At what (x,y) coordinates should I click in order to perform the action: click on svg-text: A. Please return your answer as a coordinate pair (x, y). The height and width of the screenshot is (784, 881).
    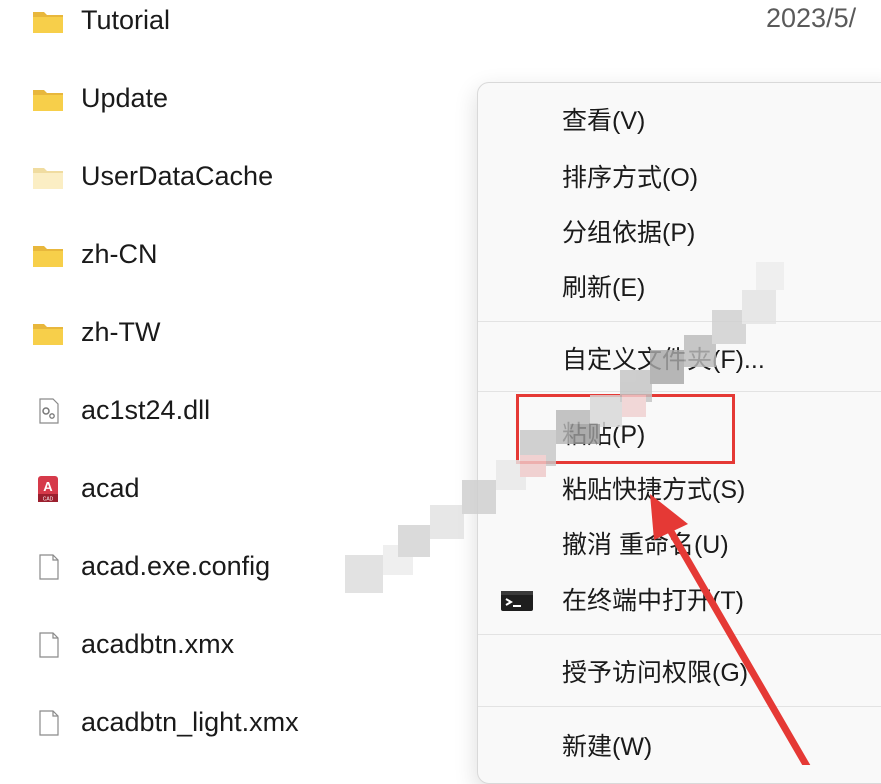
    Looking at the image, I should click on (48, 486).